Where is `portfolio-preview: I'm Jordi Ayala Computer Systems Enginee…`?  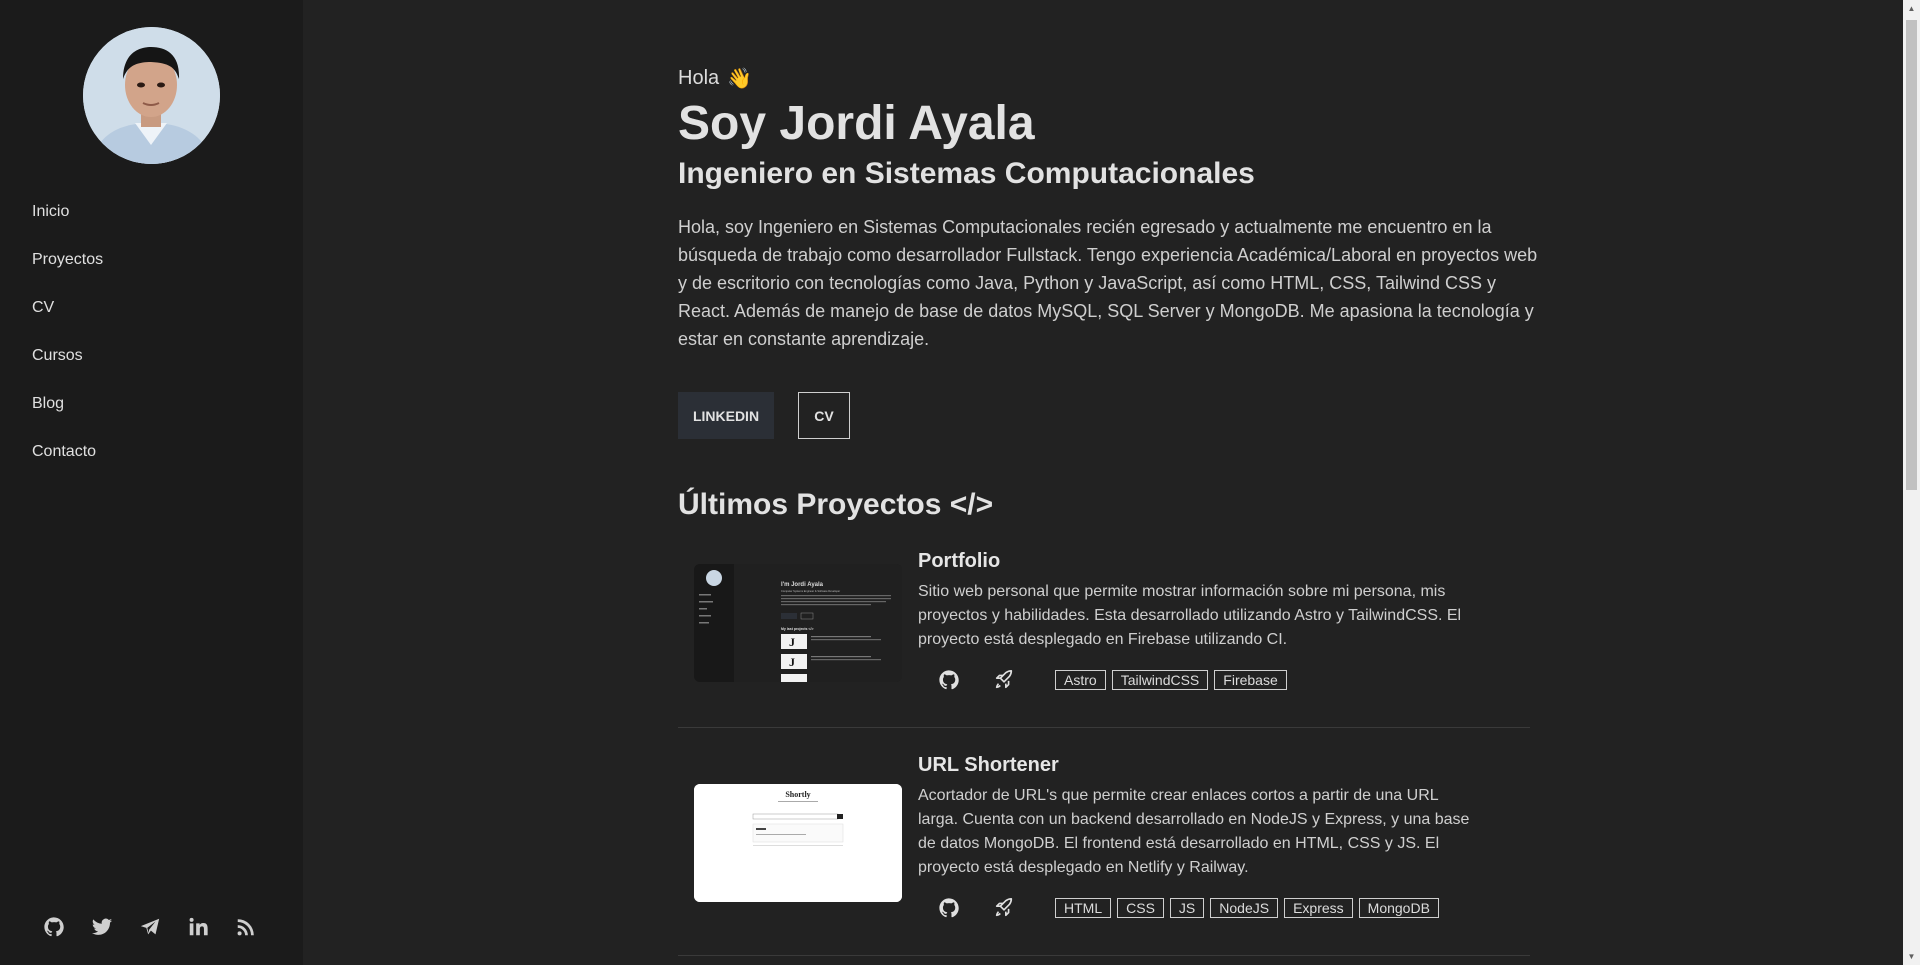 portfolio-preview: I'm Jordi Ayala Computer Systems Enginee… is located at coordinates (798, 623).